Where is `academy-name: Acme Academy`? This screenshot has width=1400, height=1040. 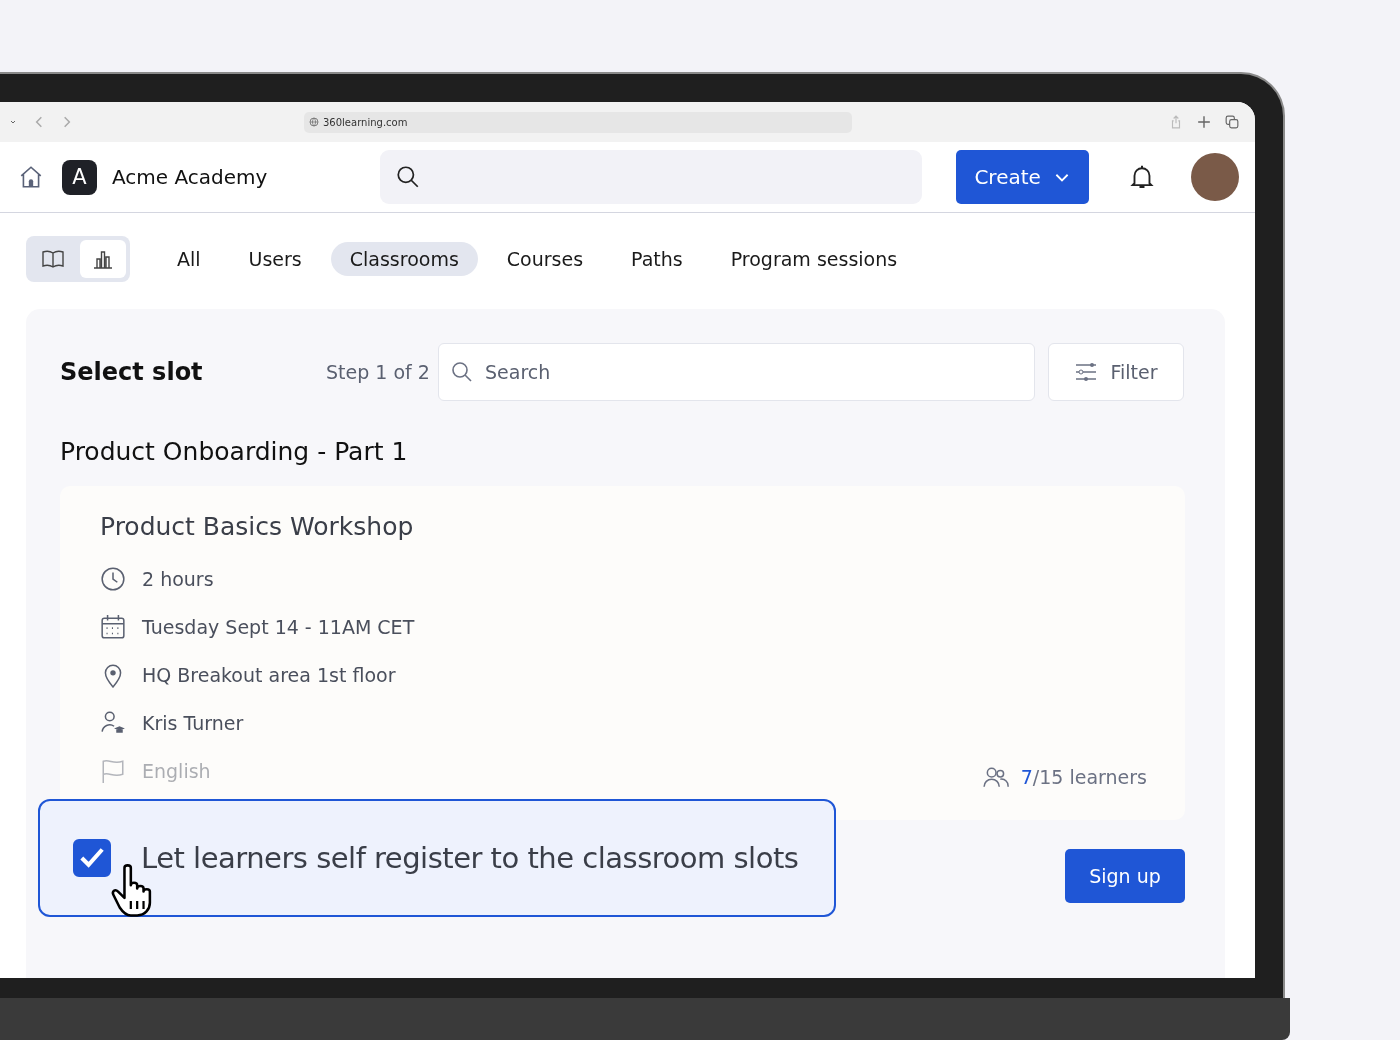
academy-name: Acme Academy is located at coordinates (190, 177).